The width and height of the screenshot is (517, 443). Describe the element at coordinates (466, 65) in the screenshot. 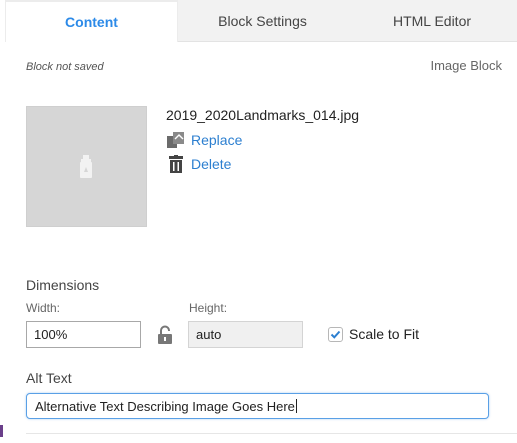

I see `block-type-label: Image Block` at that location.